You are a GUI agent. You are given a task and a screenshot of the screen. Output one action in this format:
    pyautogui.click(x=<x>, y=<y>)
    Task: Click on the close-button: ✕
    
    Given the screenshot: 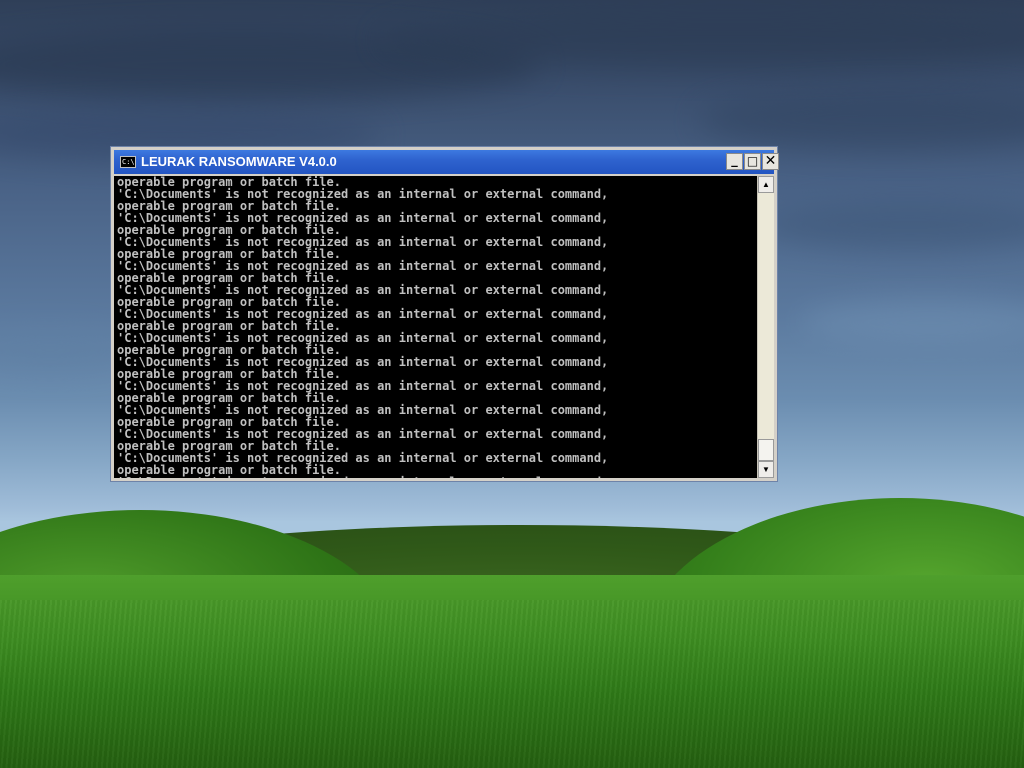 What is the action you would take?
    pyautogui.click(x=770, y=161)
    